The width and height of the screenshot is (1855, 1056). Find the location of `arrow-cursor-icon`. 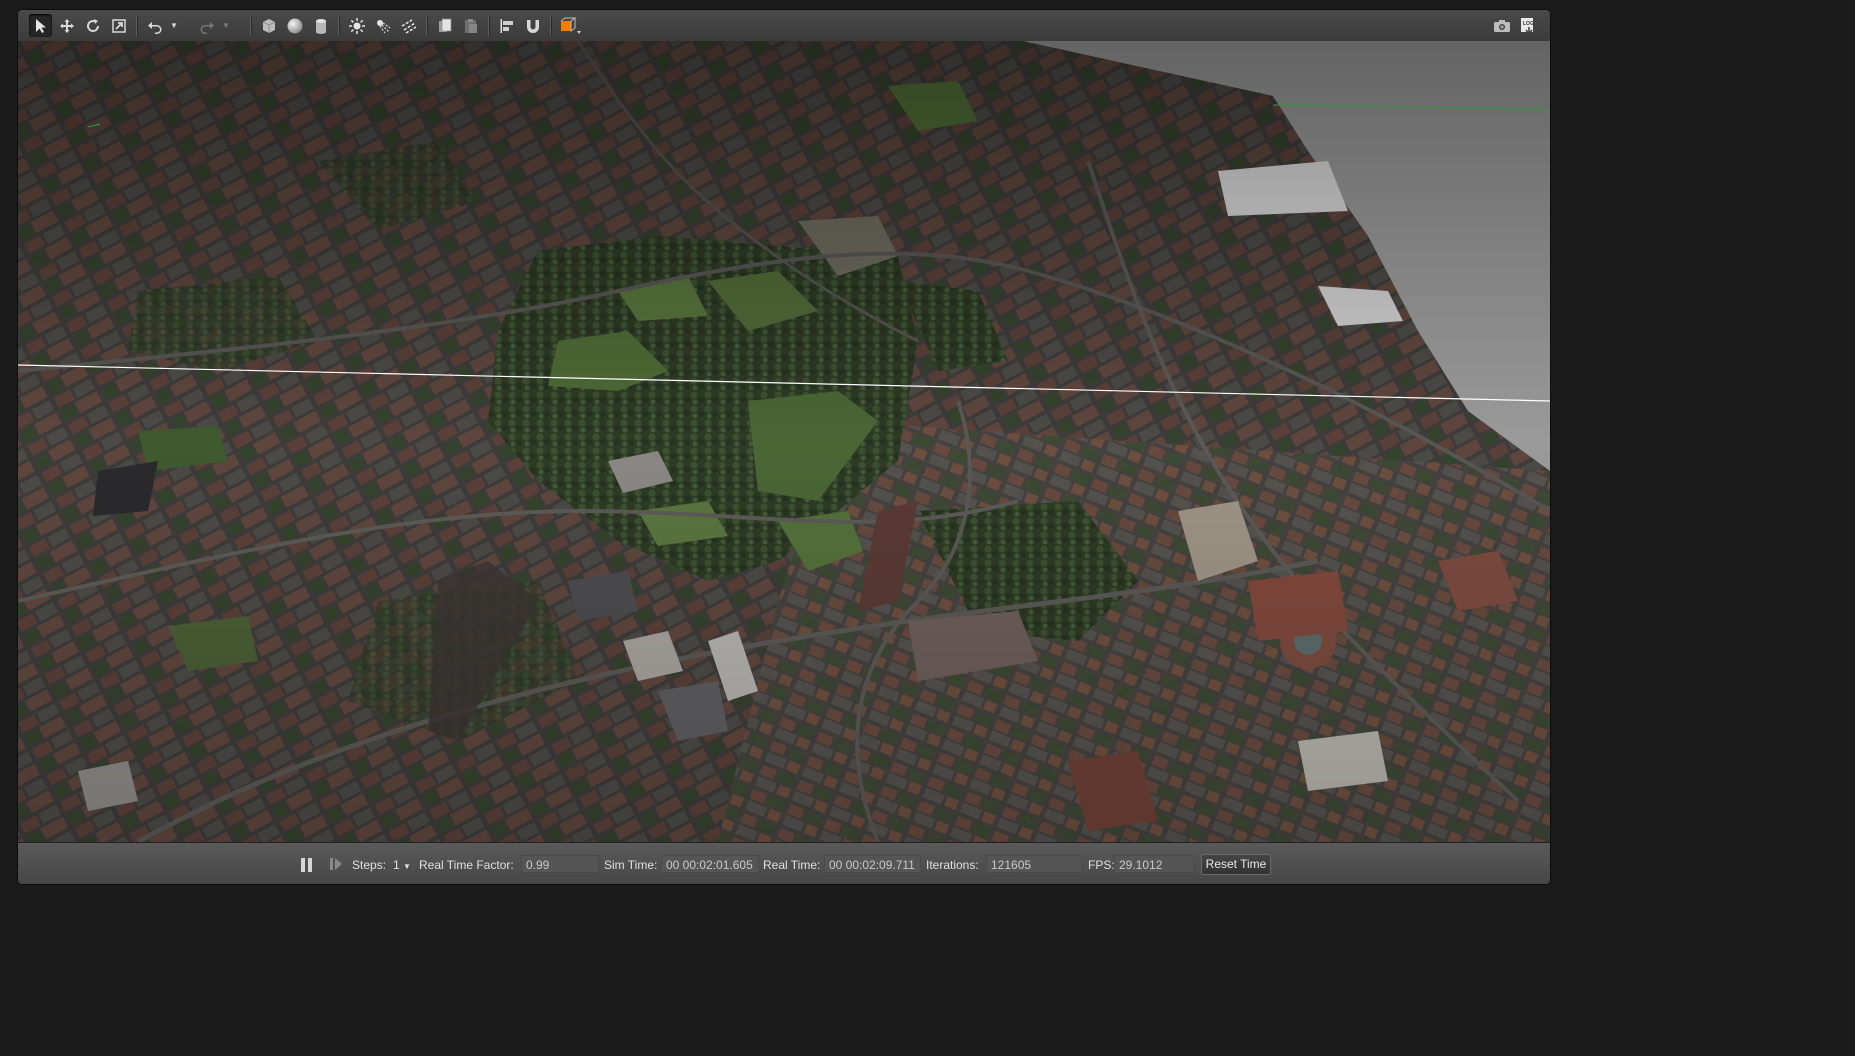

arrow-cursor-icon is located at coordinates (40, 25).